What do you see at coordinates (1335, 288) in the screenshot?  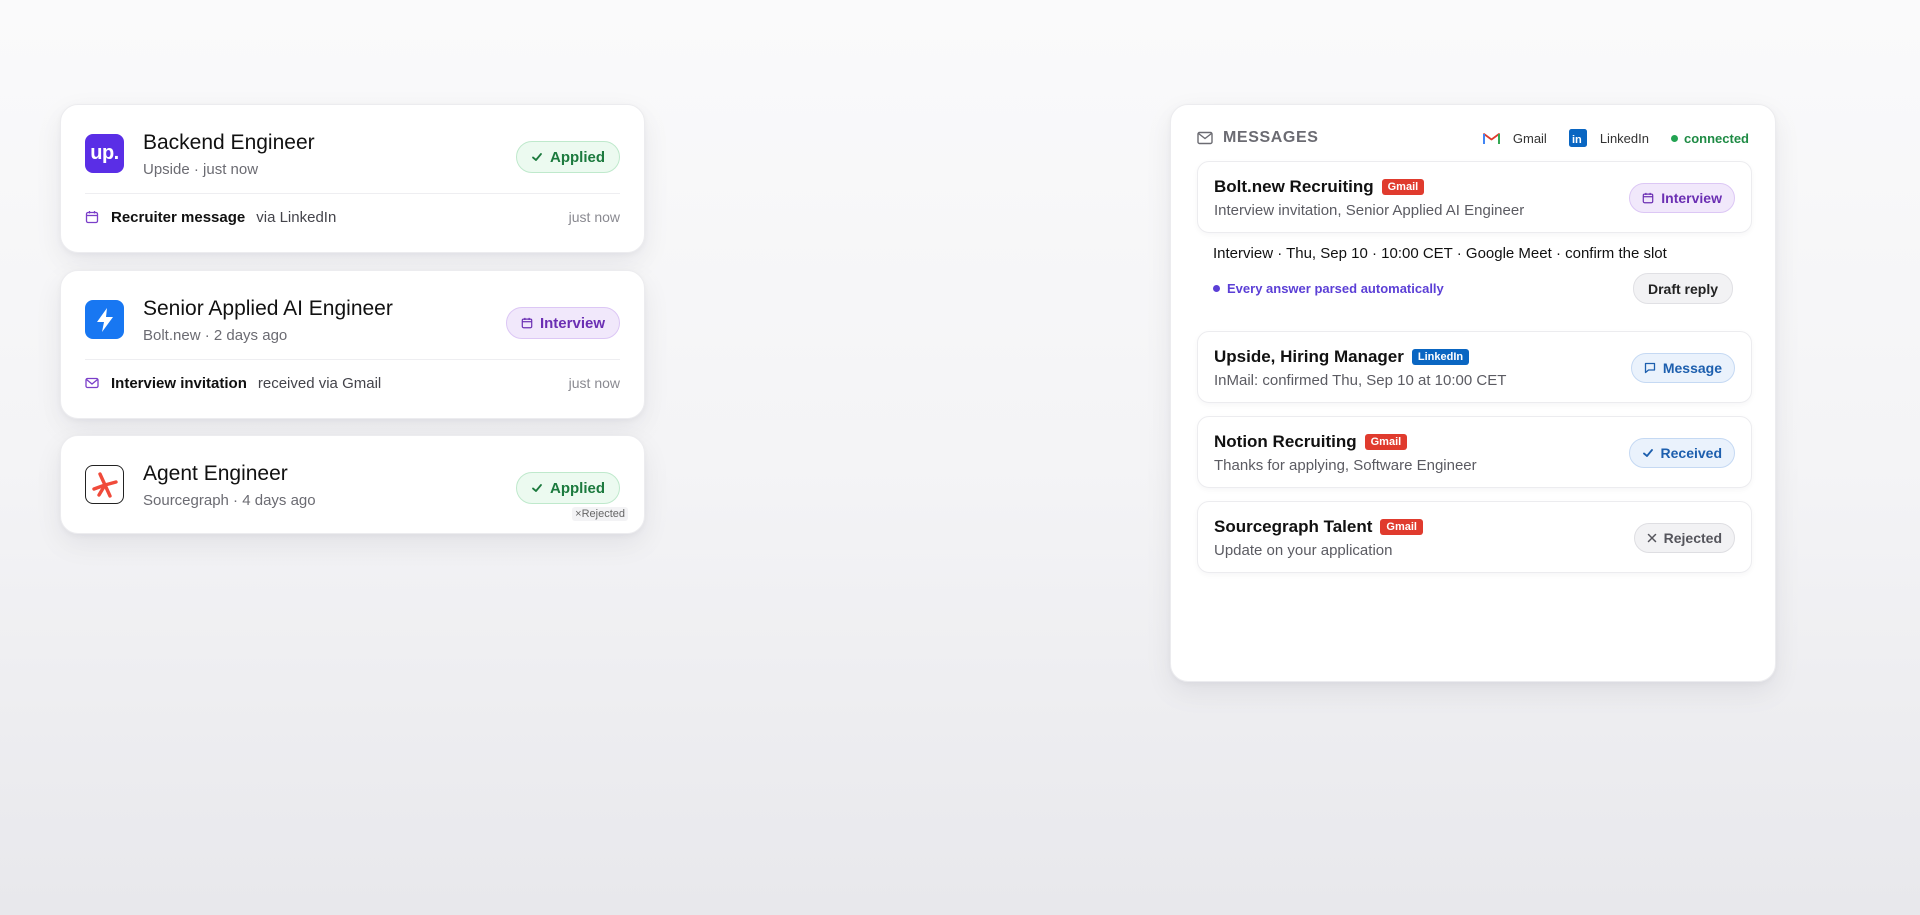 I see `parse-note-text: Every answer parsed automatically` at bounding box center [1335, 288].